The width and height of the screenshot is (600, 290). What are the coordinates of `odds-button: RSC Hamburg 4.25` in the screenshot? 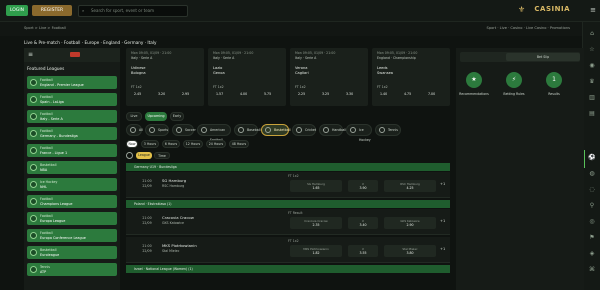 It's located at (410, 186).